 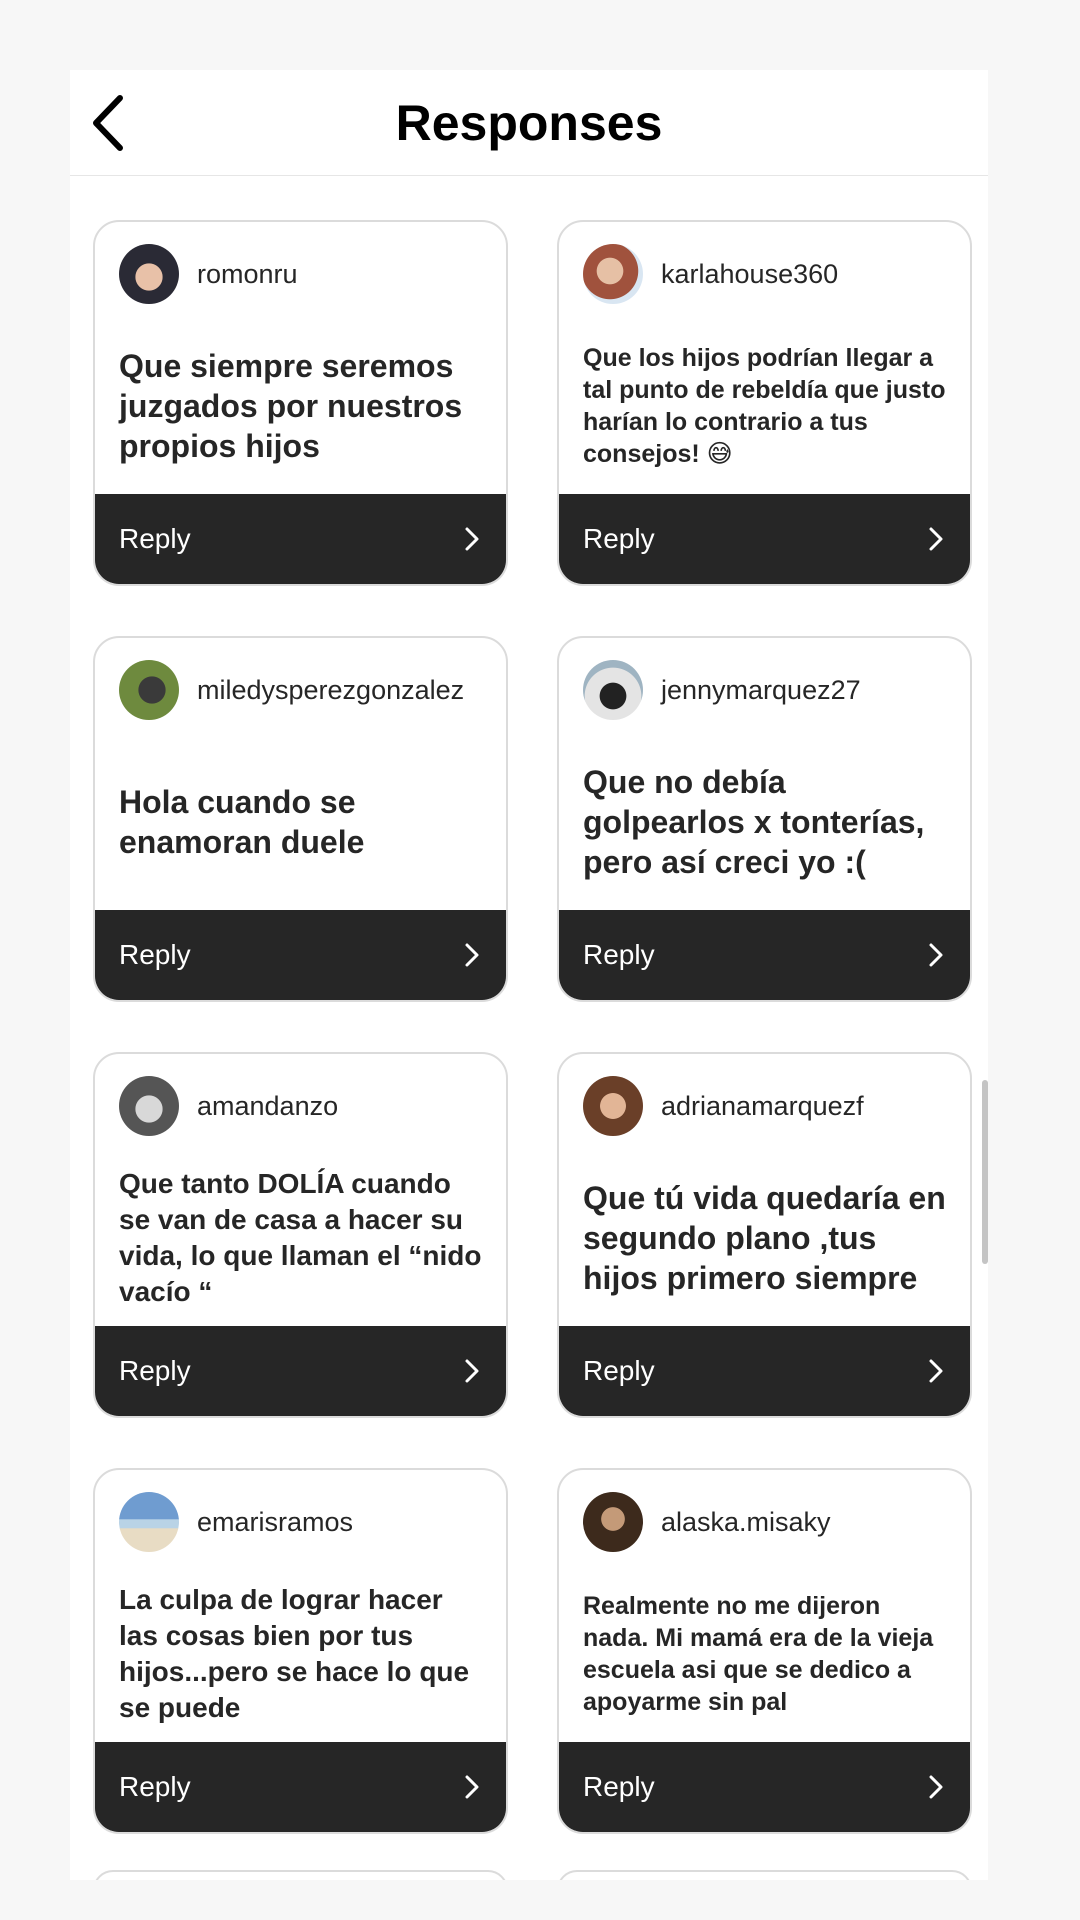 I want to click on username: karlahouse360, so click(x=749, y=274).